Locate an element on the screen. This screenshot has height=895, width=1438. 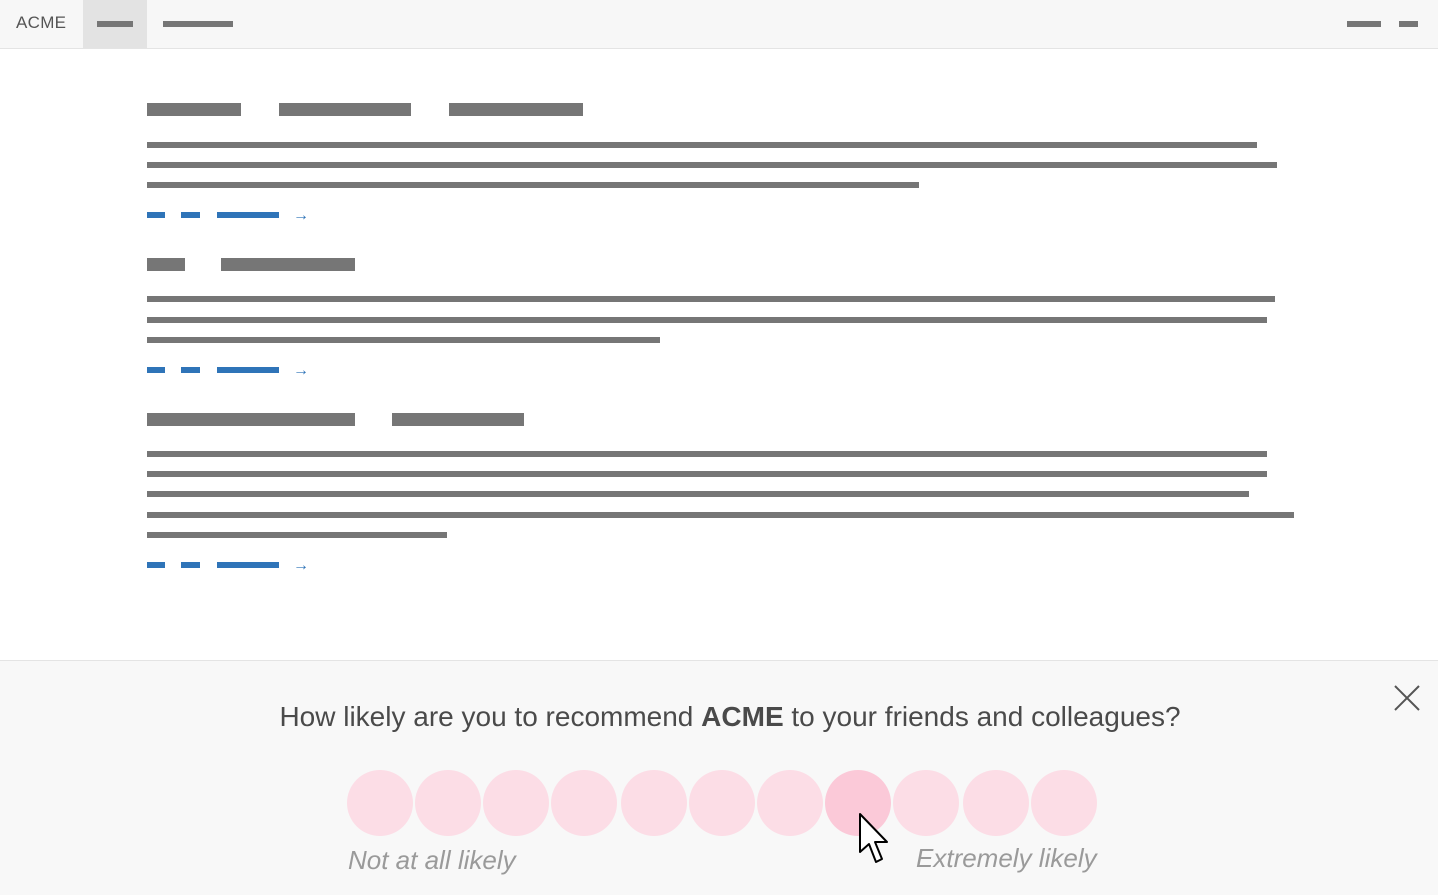
close-button is located at coordinates (1407, 698).